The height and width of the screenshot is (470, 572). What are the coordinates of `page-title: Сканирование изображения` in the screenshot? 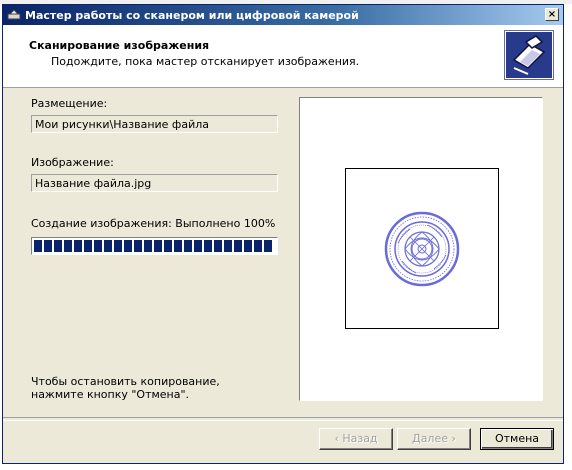 It's located at (119, 45).